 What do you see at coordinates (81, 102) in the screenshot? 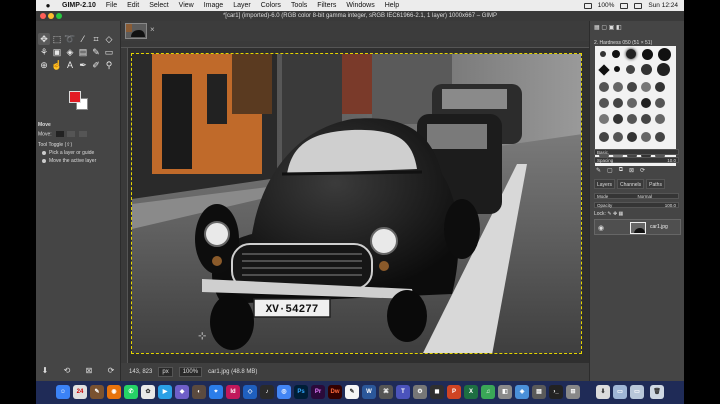
I see `fg-bg-colors` at bounding box center [81, 102].